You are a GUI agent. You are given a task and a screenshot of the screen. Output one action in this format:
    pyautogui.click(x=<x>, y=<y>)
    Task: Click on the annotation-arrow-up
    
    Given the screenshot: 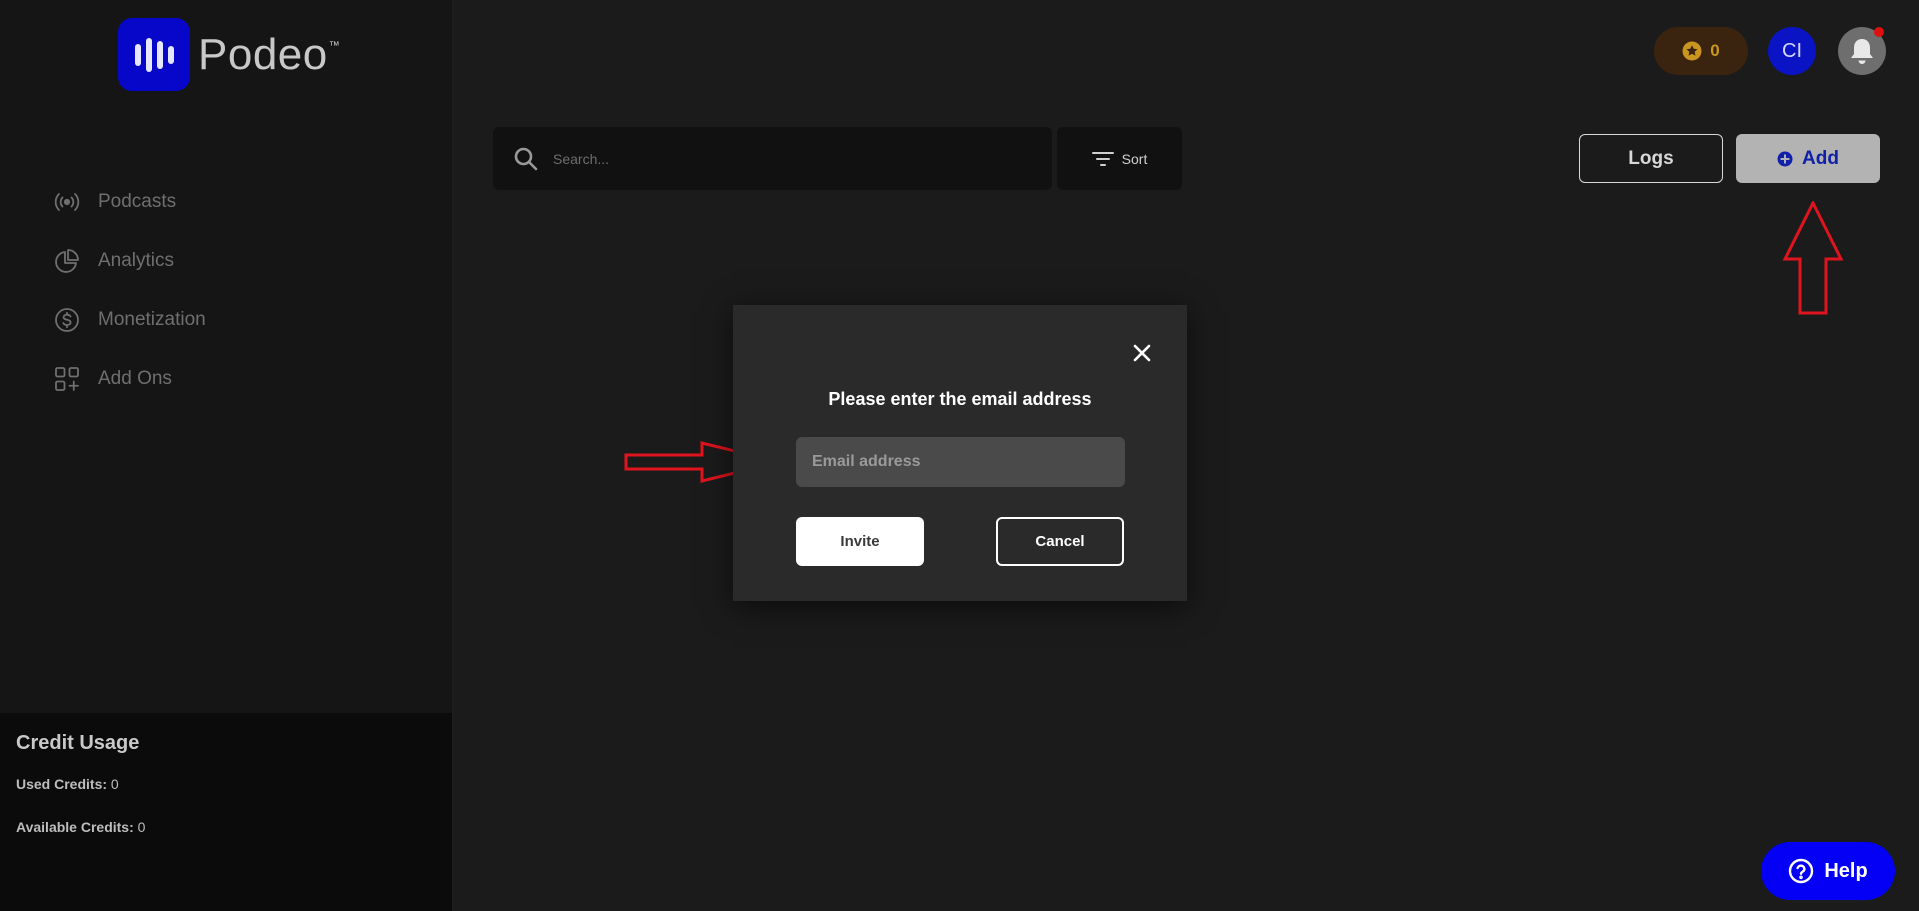 What is the action you would take?
    pyautogui.click(x=1813, y=258)
    